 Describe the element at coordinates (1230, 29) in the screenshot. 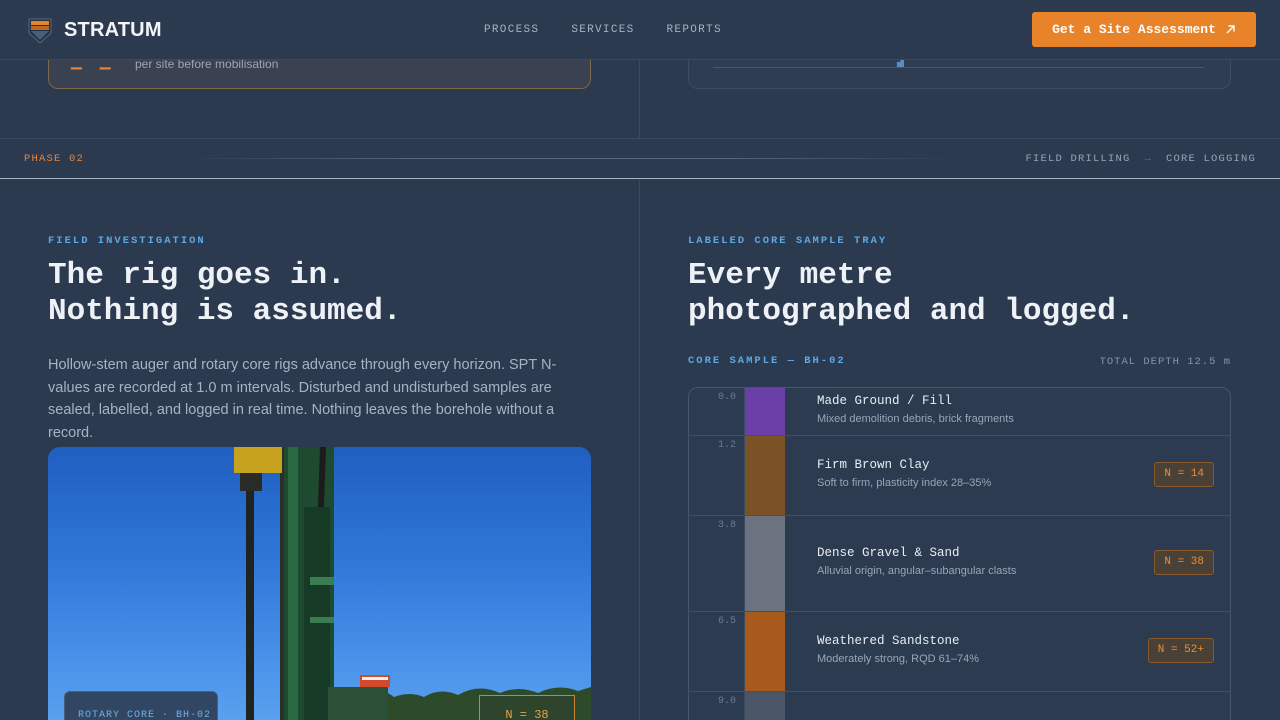

I see `arrow-up-right-icon` at that location.